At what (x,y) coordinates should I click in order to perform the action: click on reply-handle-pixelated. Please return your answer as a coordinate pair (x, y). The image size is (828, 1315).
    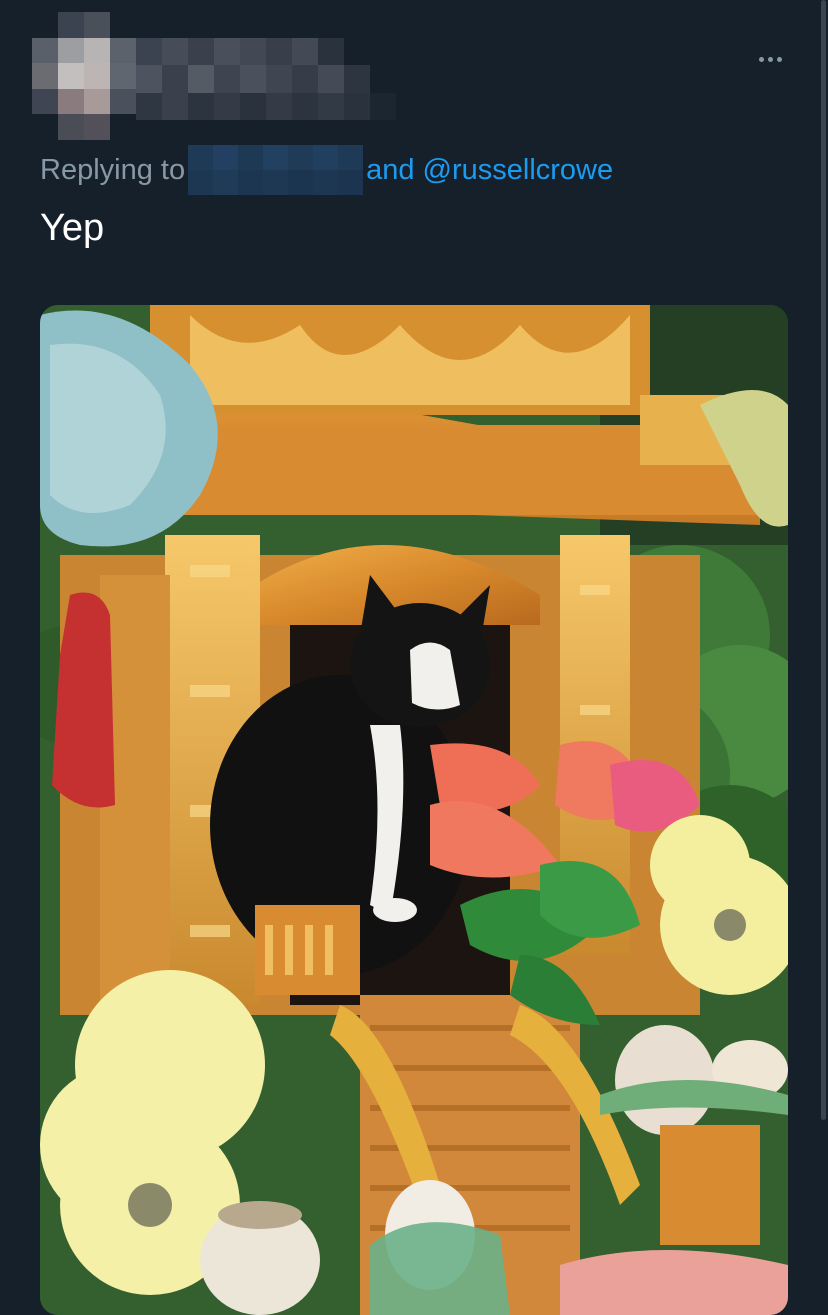
    Looking at the image, I should click on (276, 170).